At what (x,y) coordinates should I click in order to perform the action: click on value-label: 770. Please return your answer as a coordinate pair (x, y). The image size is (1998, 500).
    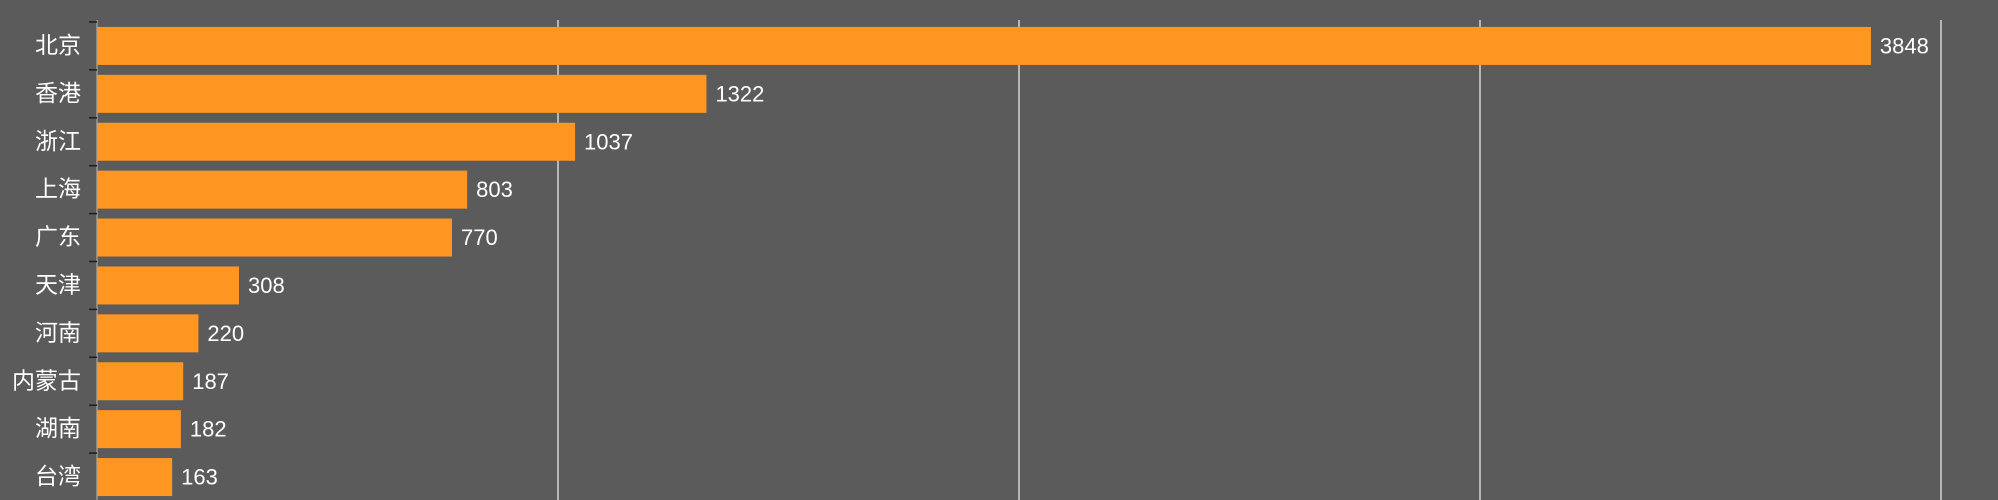
    Looking at the image, I should click on (479, 237).